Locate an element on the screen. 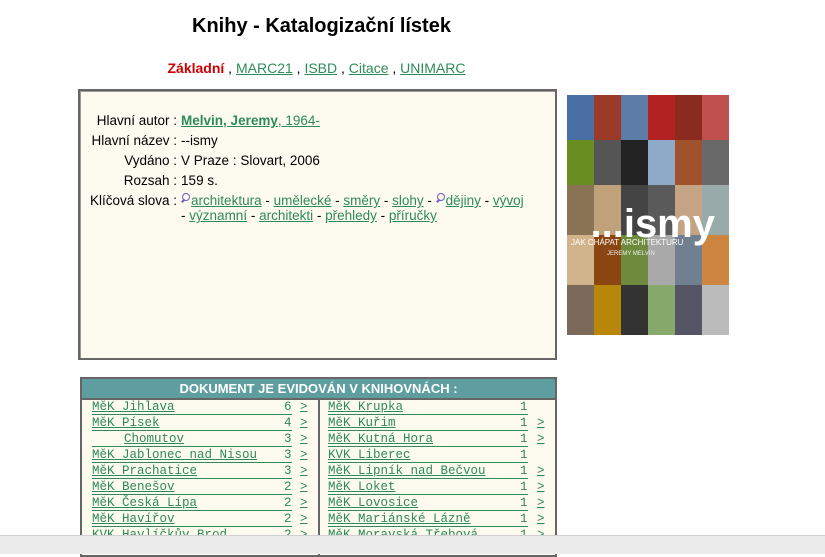  library-row: MěK Jihlava 6 > is located at coordinates (200, 408).